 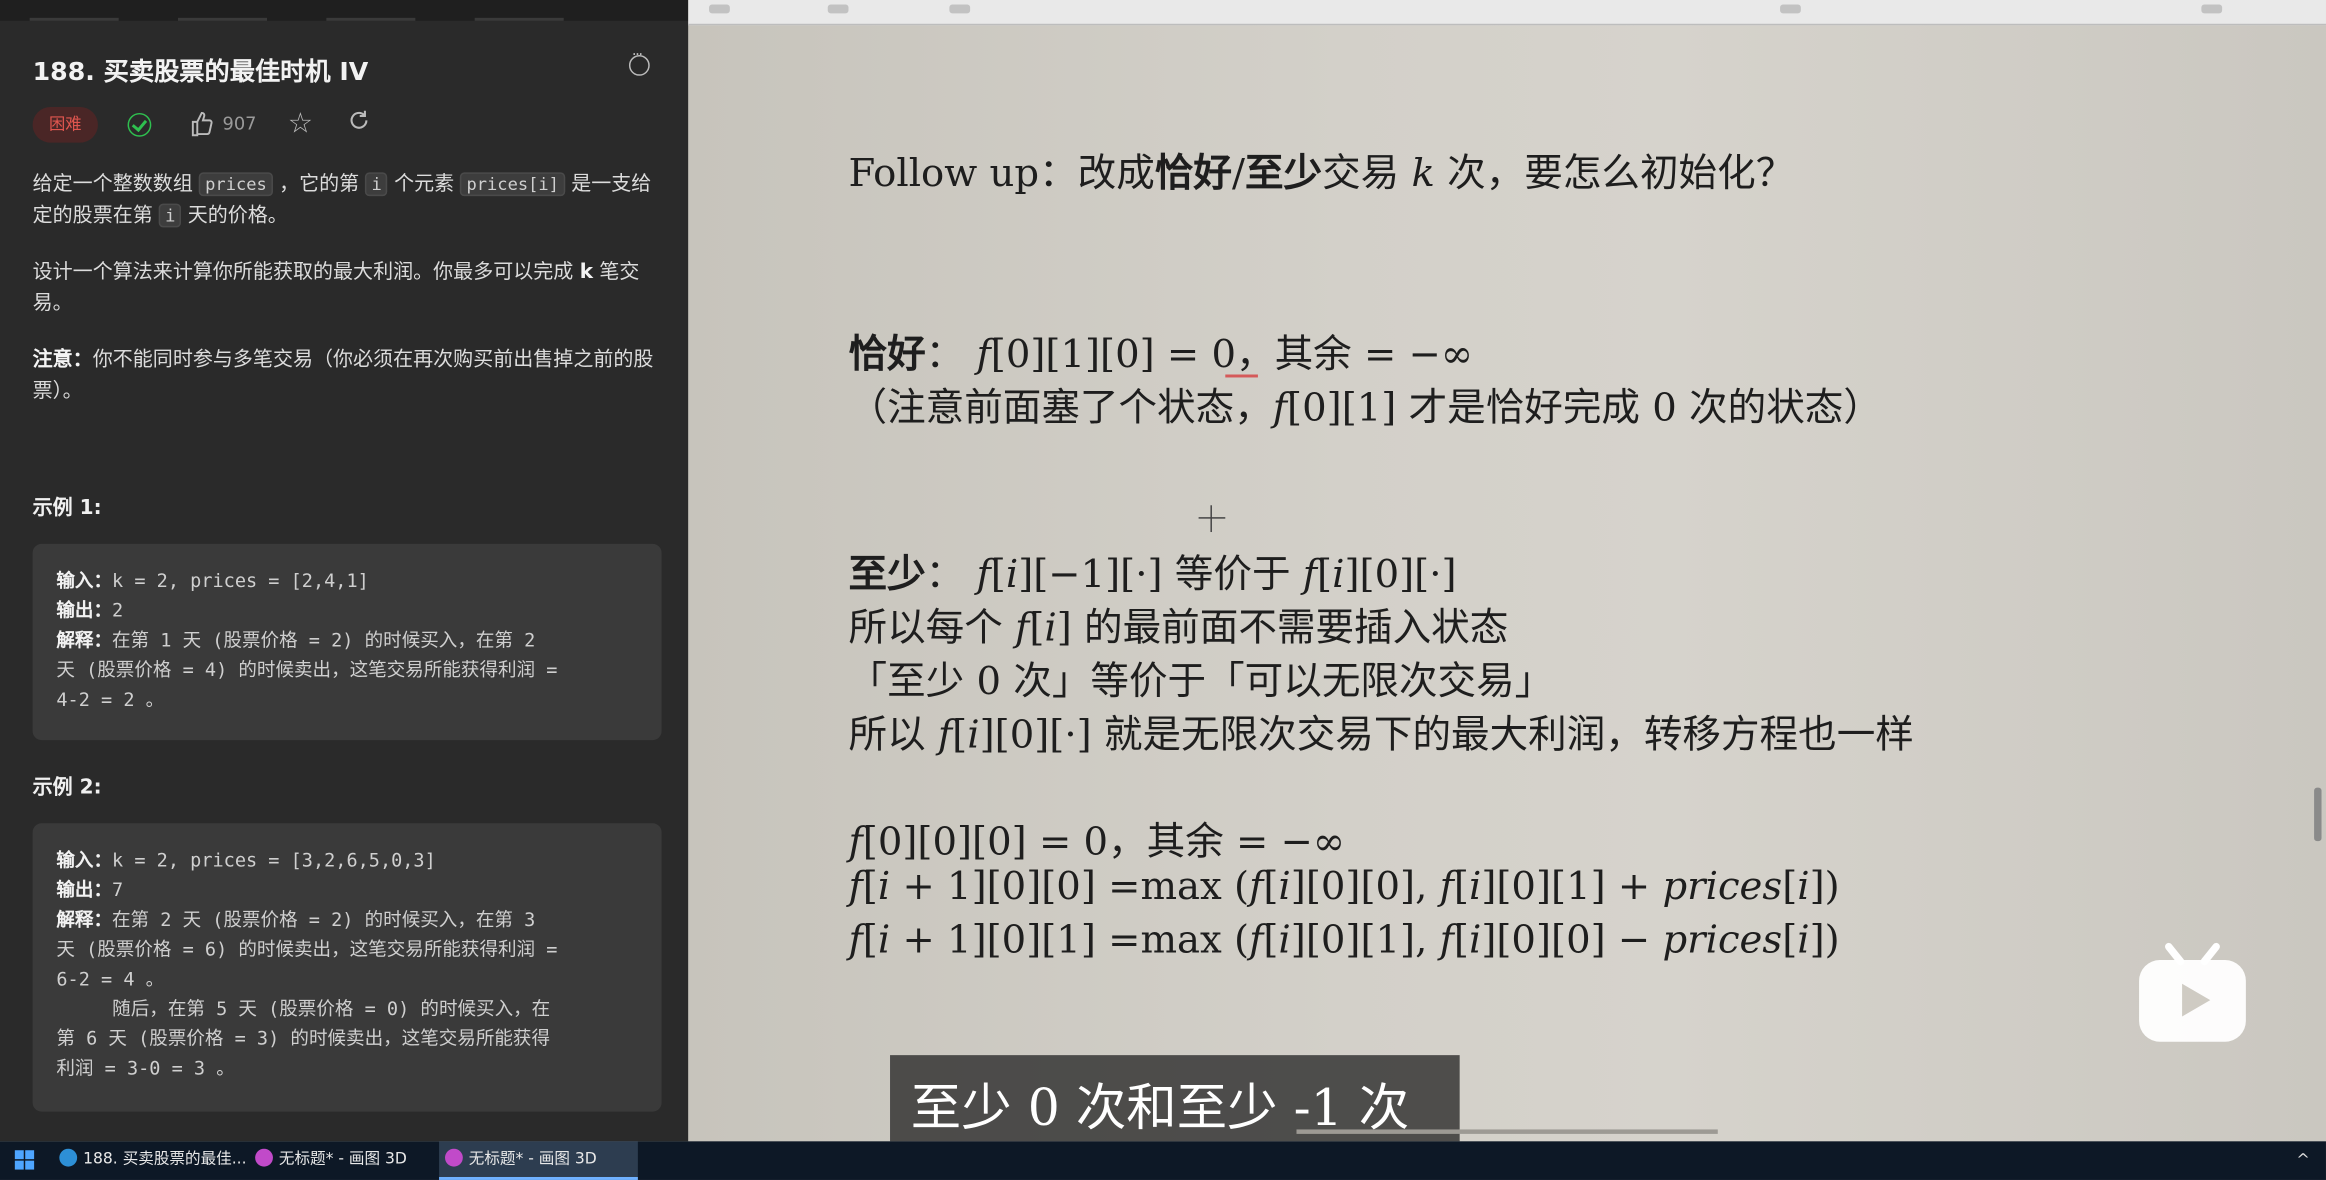 What do you see at coordinates (1179, 624) in the screenshot?
I see `slide-least-line-2: 所以每个 f[i] 的最前面不需要插入状态` at bounding box center [1179, 624].